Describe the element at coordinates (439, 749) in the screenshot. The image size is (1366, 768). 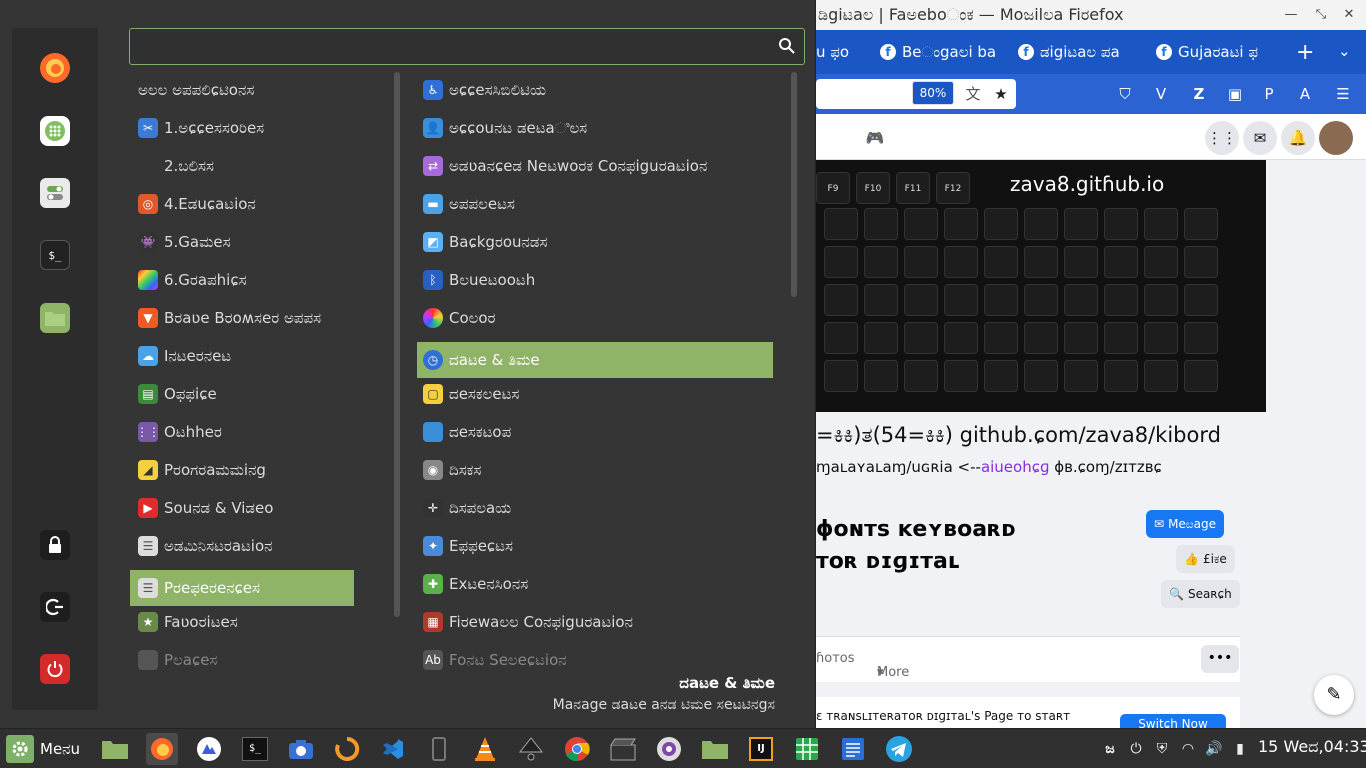
I see `phone-taskbar-icon` at that location.